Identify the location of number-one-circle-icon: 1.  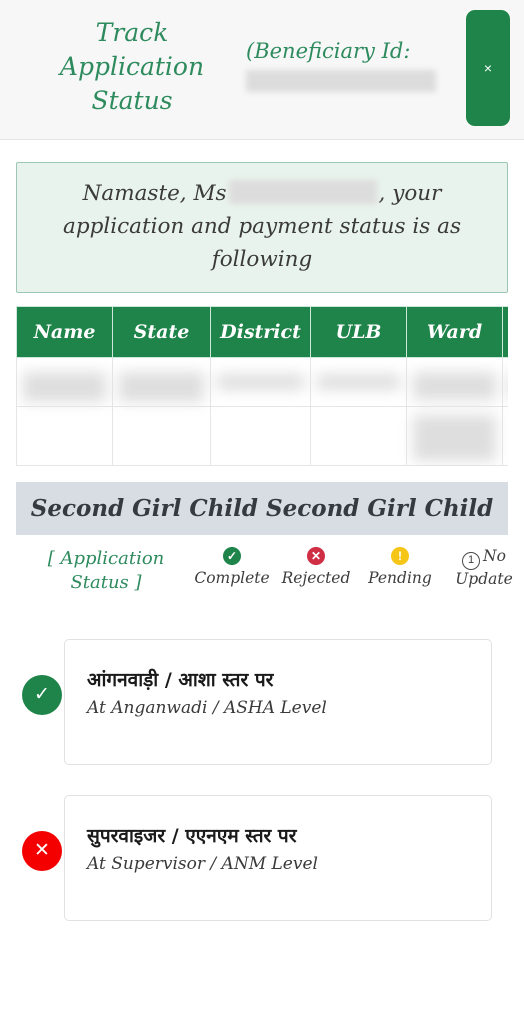
(471, 561).